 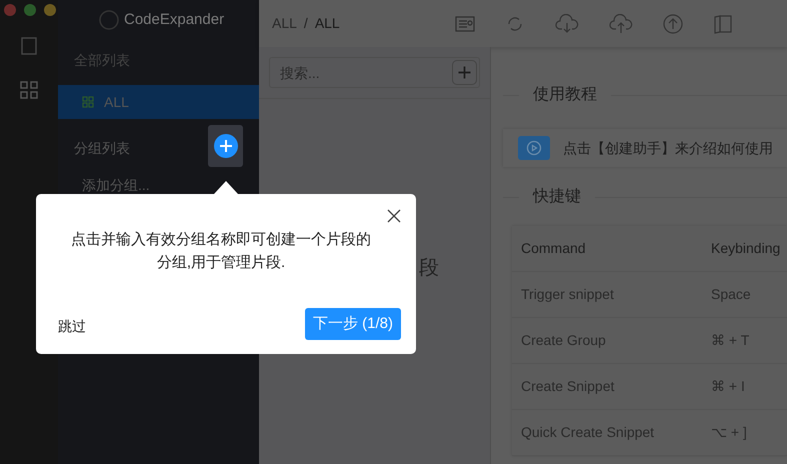 What do you see at coordinates (565, 95) in the screenshot?
I see `section-heading: 使用教程` at bounding box center [565, 95].